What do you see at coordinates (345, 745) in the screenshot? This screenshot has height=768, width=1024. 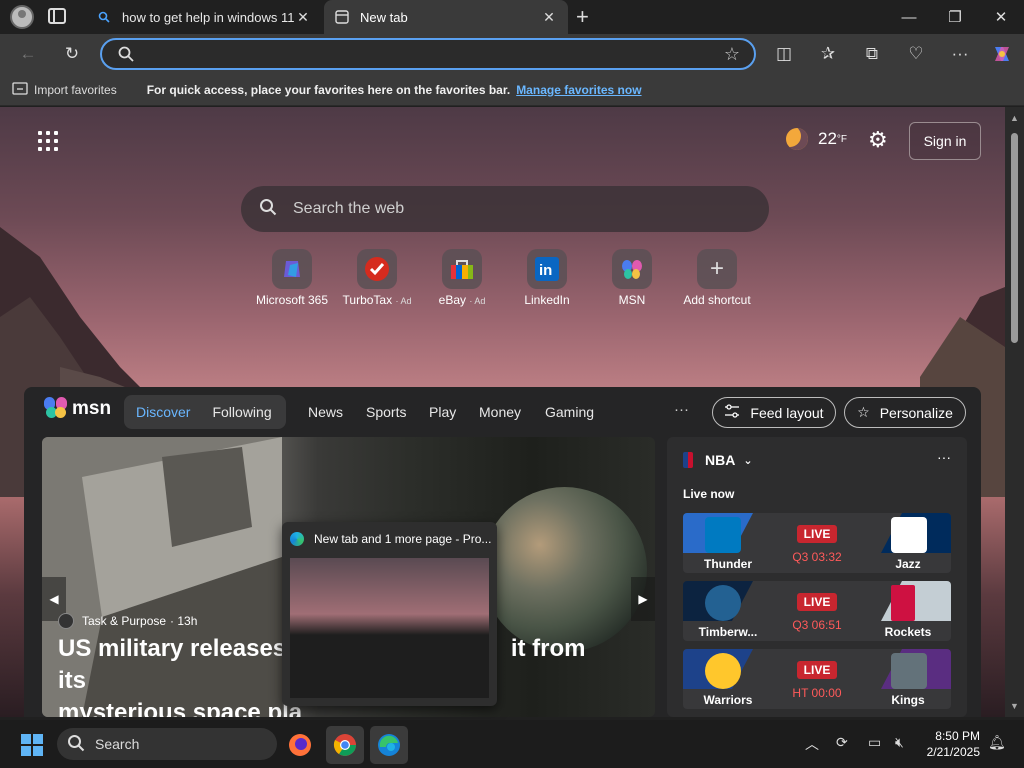 I see `chrome-icon` at bounding box center [345, 745].